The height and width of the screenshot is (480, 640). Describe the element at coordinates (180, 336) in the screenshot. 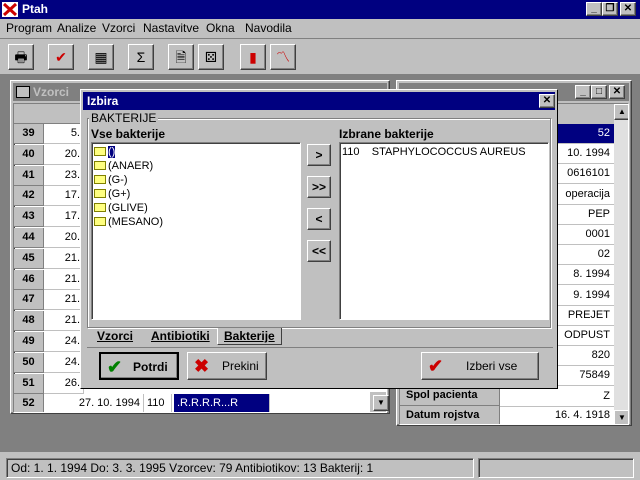

I see `tab-antibiotiki: Antibiotiki` at that location.